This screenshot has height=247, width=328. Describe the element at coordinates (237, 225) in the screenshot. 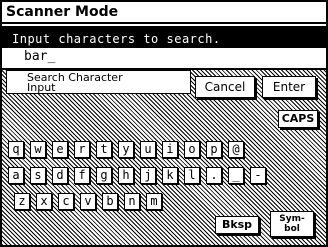

I see `backspace-button: Bksp` at that location.